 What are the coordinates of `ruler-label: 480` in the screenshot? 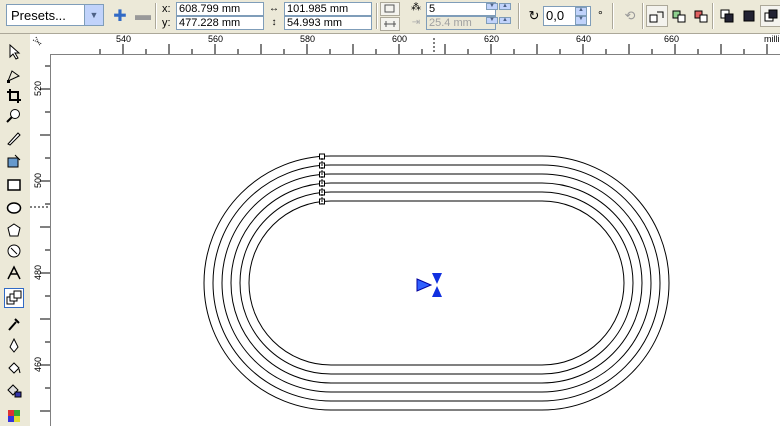 It's located at (38, 272).